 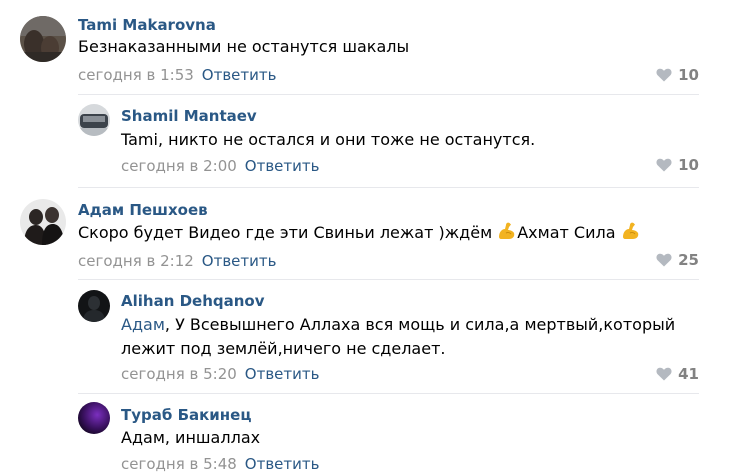 I want to click on comment-date: сегодня в 2:00, so click(x=179, y=166).